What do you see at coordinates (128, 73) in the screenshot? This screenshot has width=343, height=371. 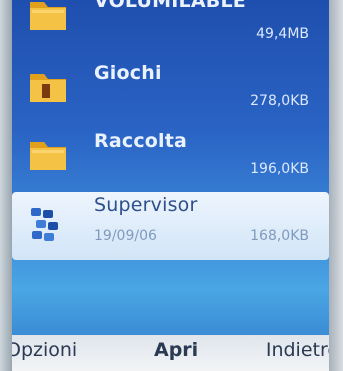 I see `item-name: Giochi` at bounding box center [128, 73].